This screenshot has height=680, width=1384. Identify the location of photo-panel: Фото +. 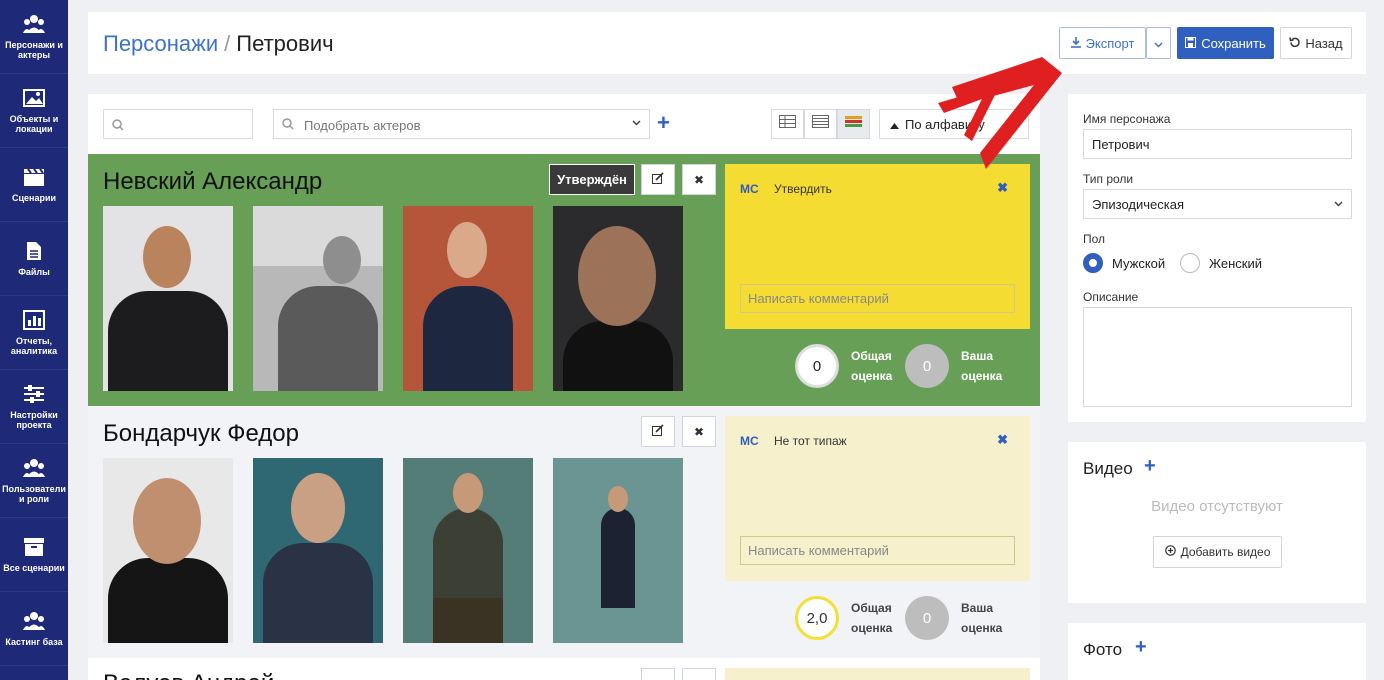
(1217, 651).